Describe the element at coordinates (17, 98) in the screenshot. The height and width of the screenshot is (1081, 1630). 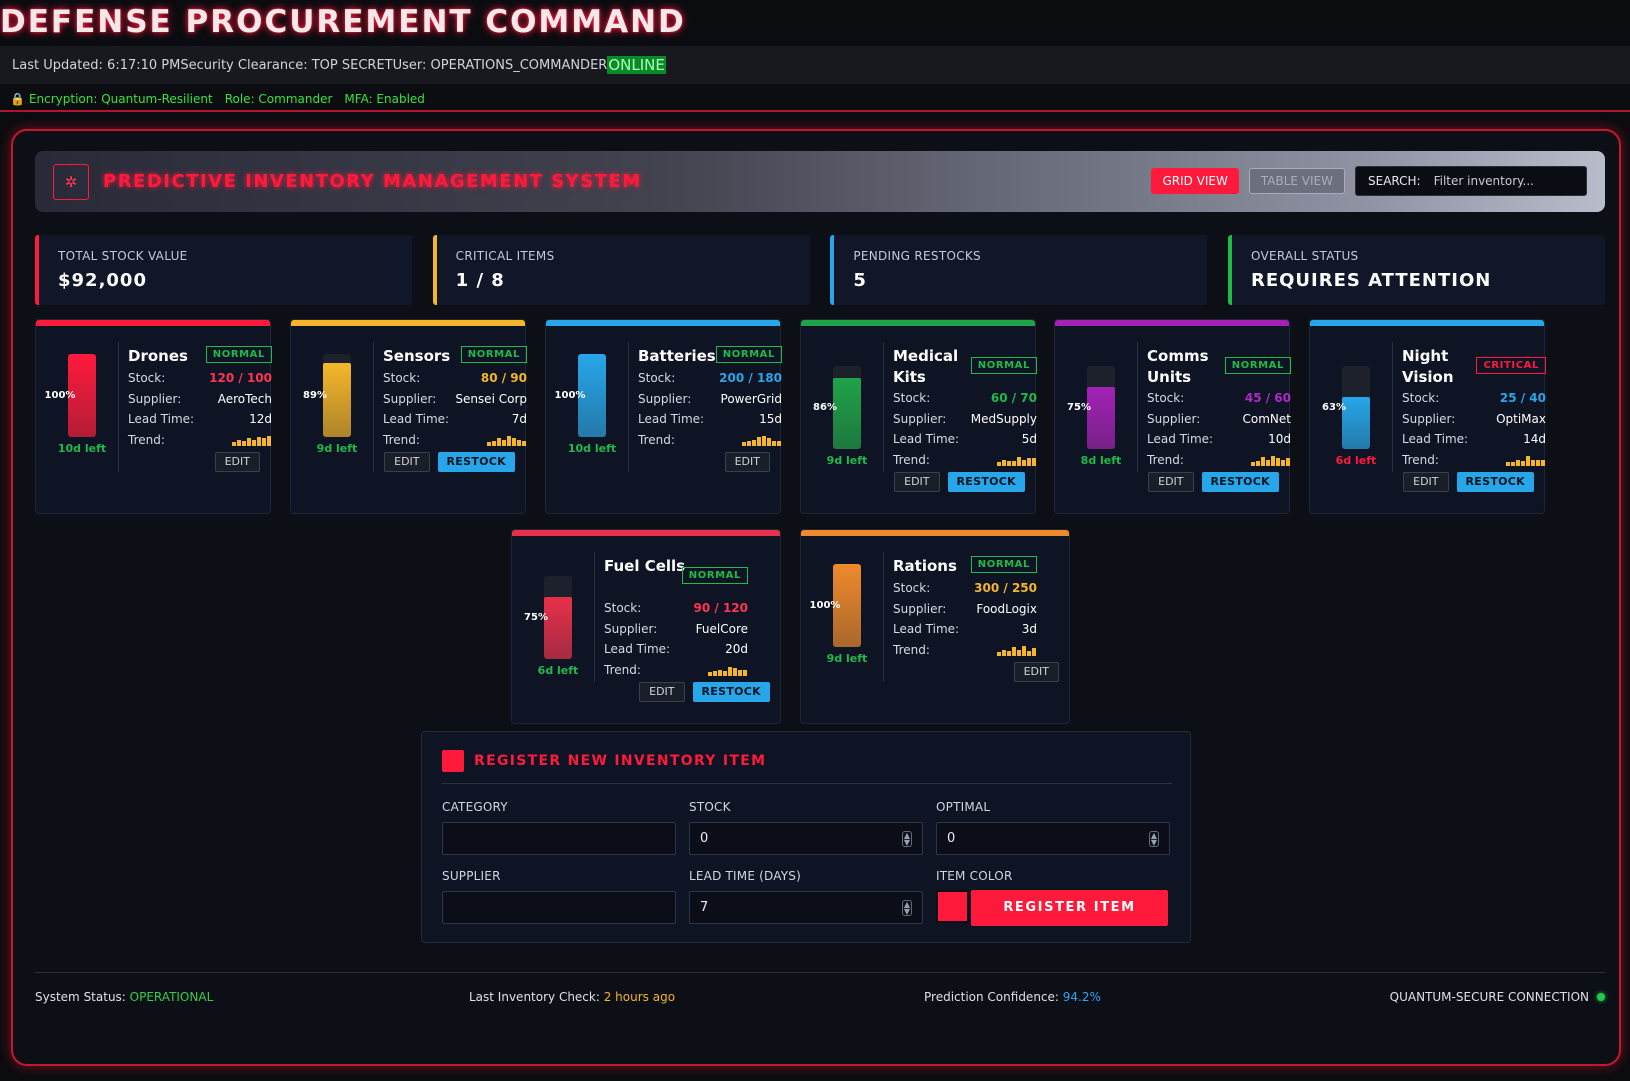
I see `lock-icon: 🔒` at that location.